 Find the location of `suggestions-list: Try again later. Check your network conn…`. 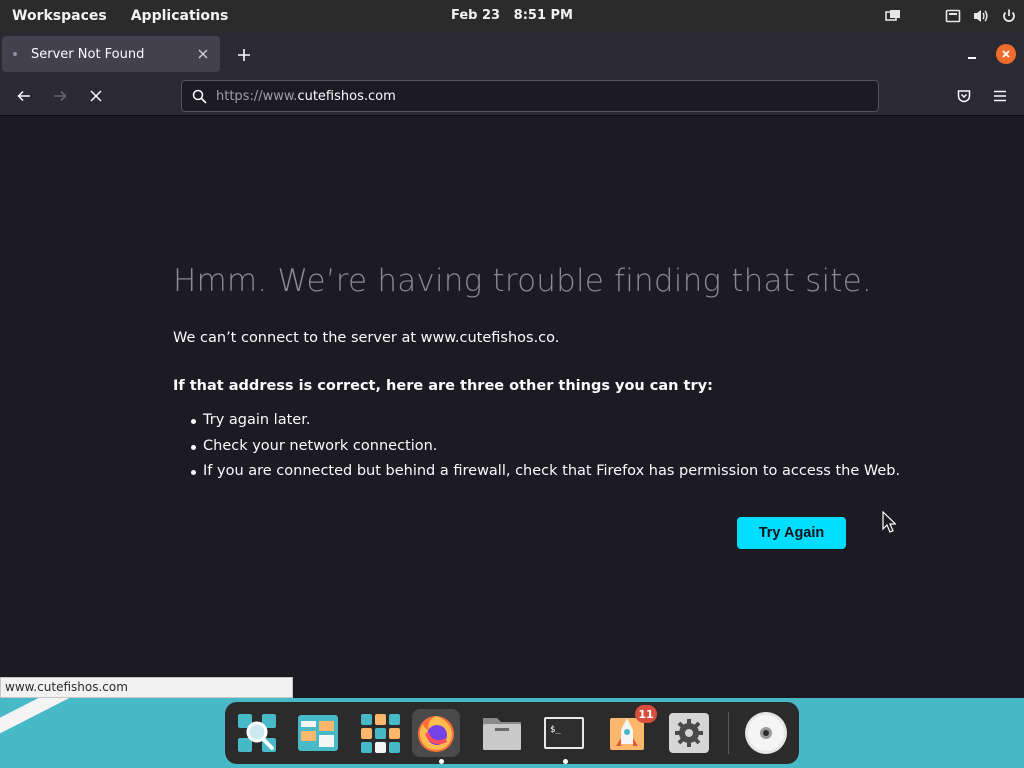

suggestions-list: Try again later. Check your network conn… is located at coordinates (536, 449).